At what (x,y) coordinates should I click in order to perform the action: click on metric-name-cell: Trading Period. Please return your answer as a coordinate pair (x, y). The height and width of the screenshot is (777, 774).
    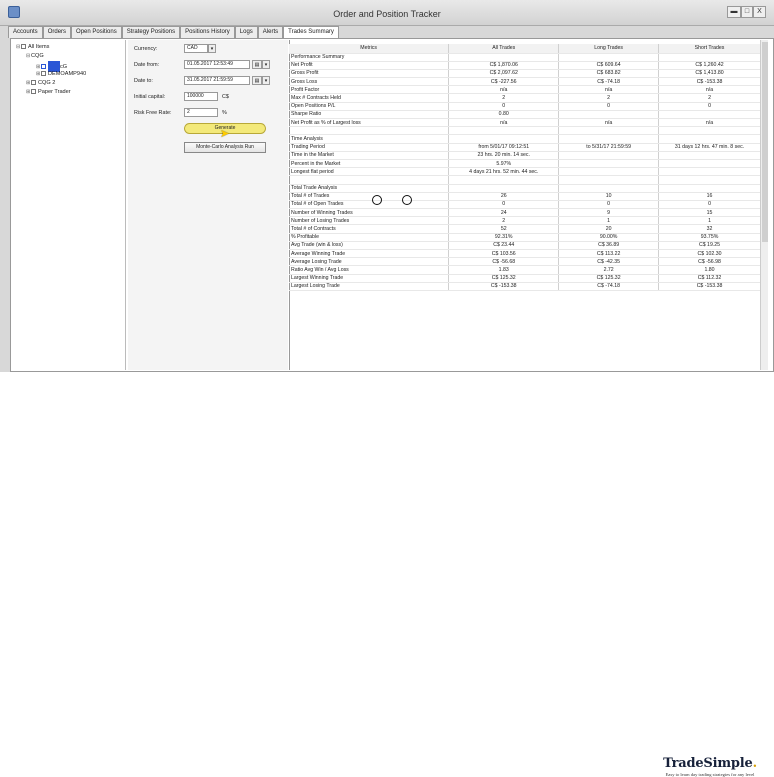
    Looking at the image, I should click on (369, 147).